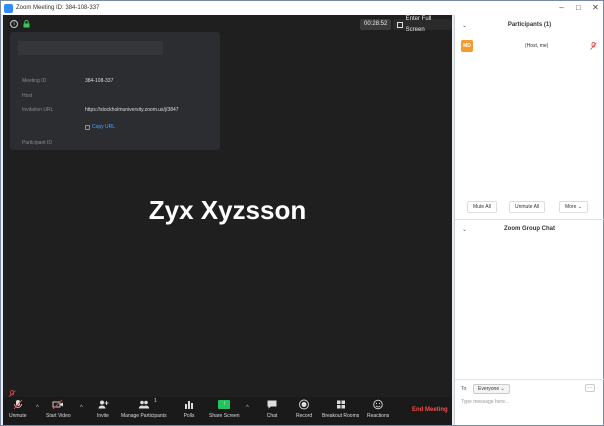 This screenshot has height=426, width=604. I want to click on polls-button: Polls, so click(189, 409).